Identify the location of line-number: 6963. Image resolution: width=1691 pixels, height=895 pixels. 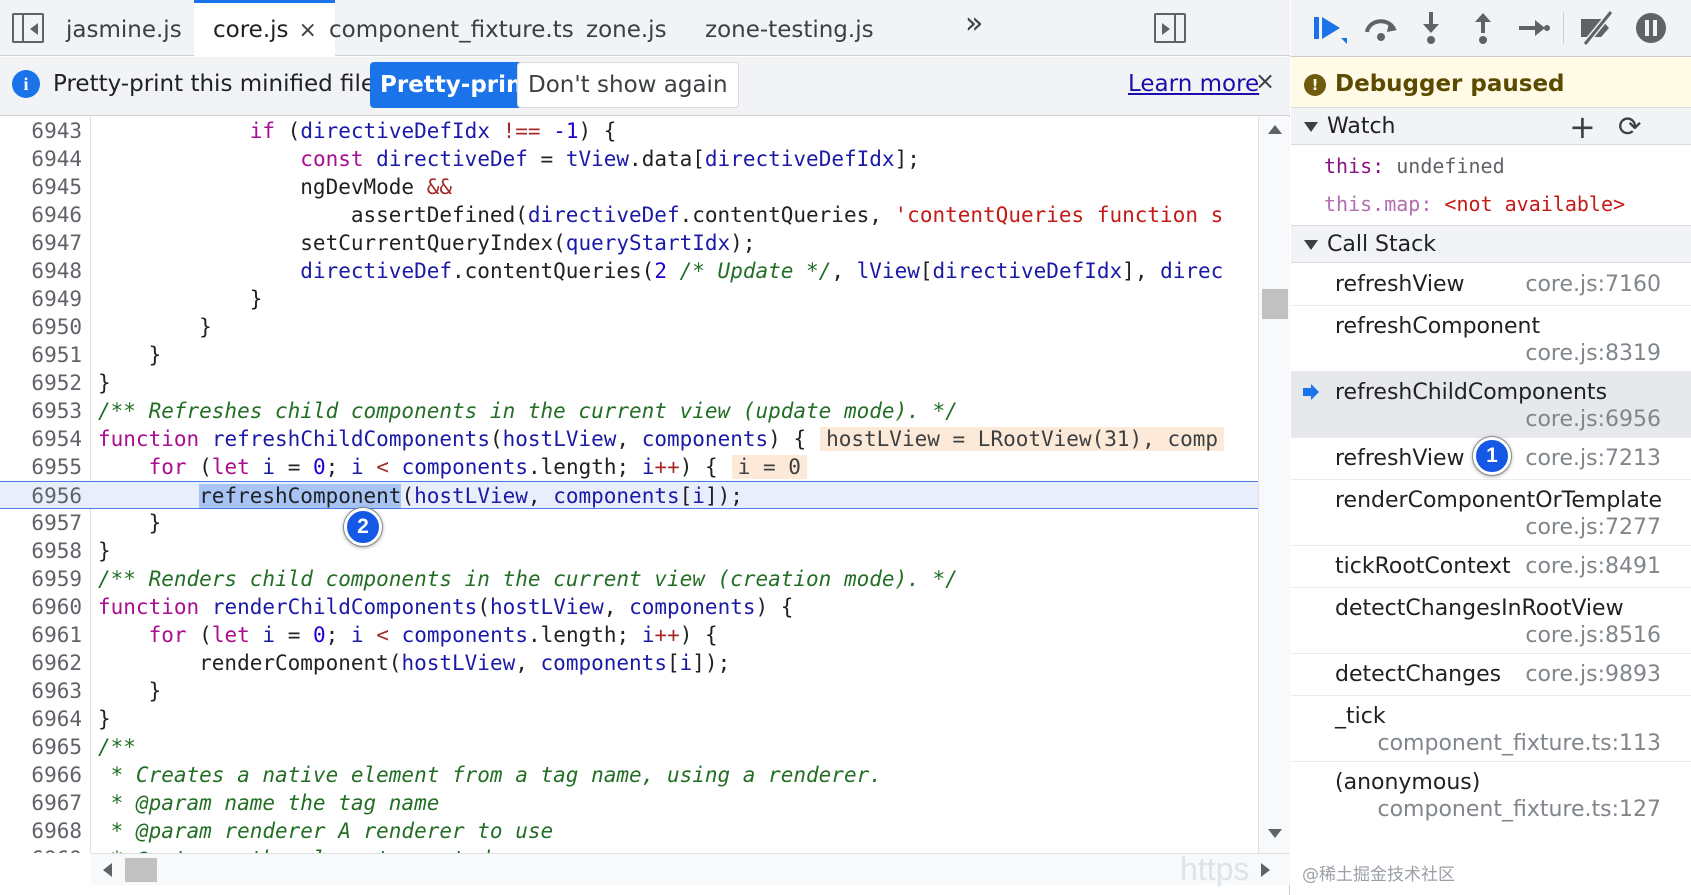
(41, 691).